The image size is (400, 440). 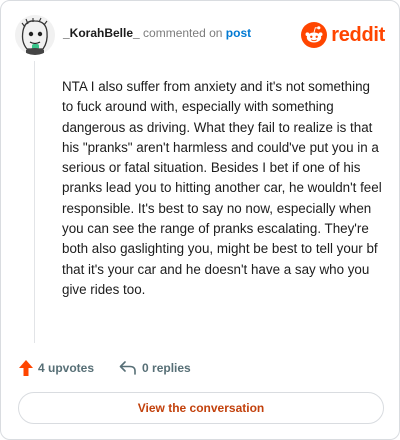 I want to click on reply-arrow-icon, so click(x=127, y=368).